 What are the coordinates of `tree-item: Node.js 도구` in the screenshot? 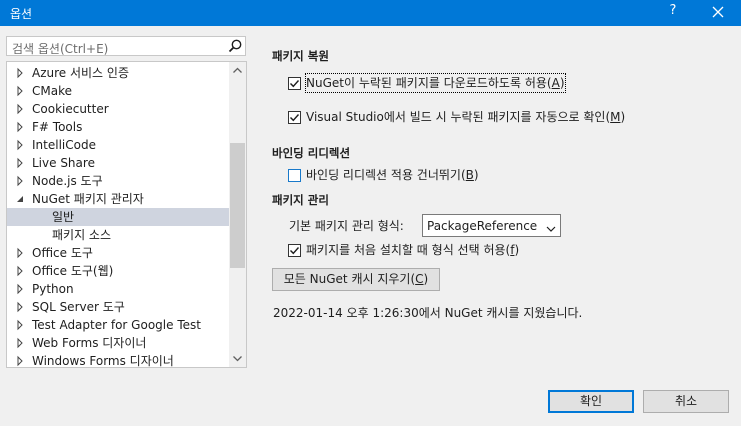 It's located at (118, 181).